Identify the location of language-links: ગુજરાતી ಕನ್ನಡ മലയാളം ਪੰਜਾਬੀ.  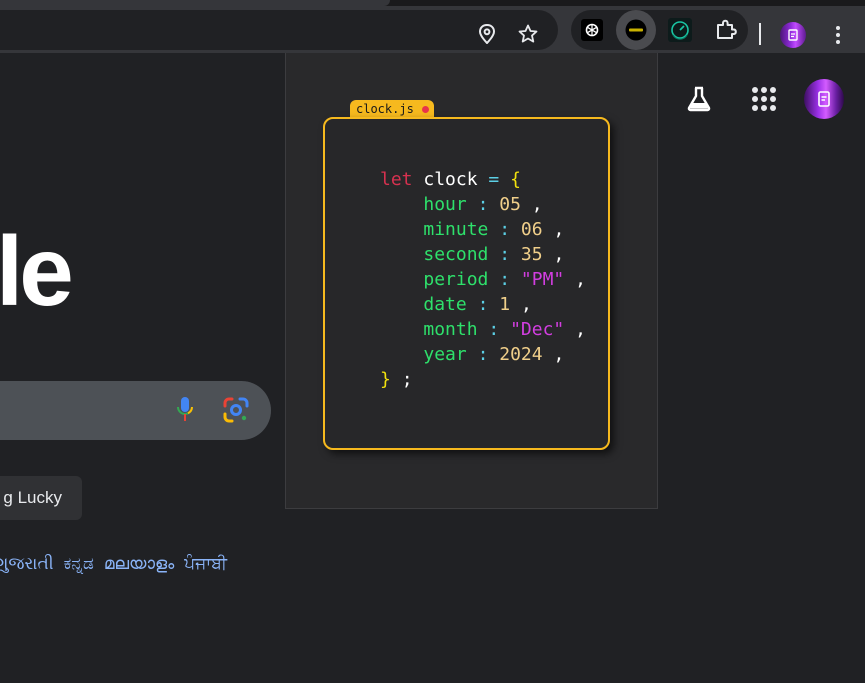
(113, 564).